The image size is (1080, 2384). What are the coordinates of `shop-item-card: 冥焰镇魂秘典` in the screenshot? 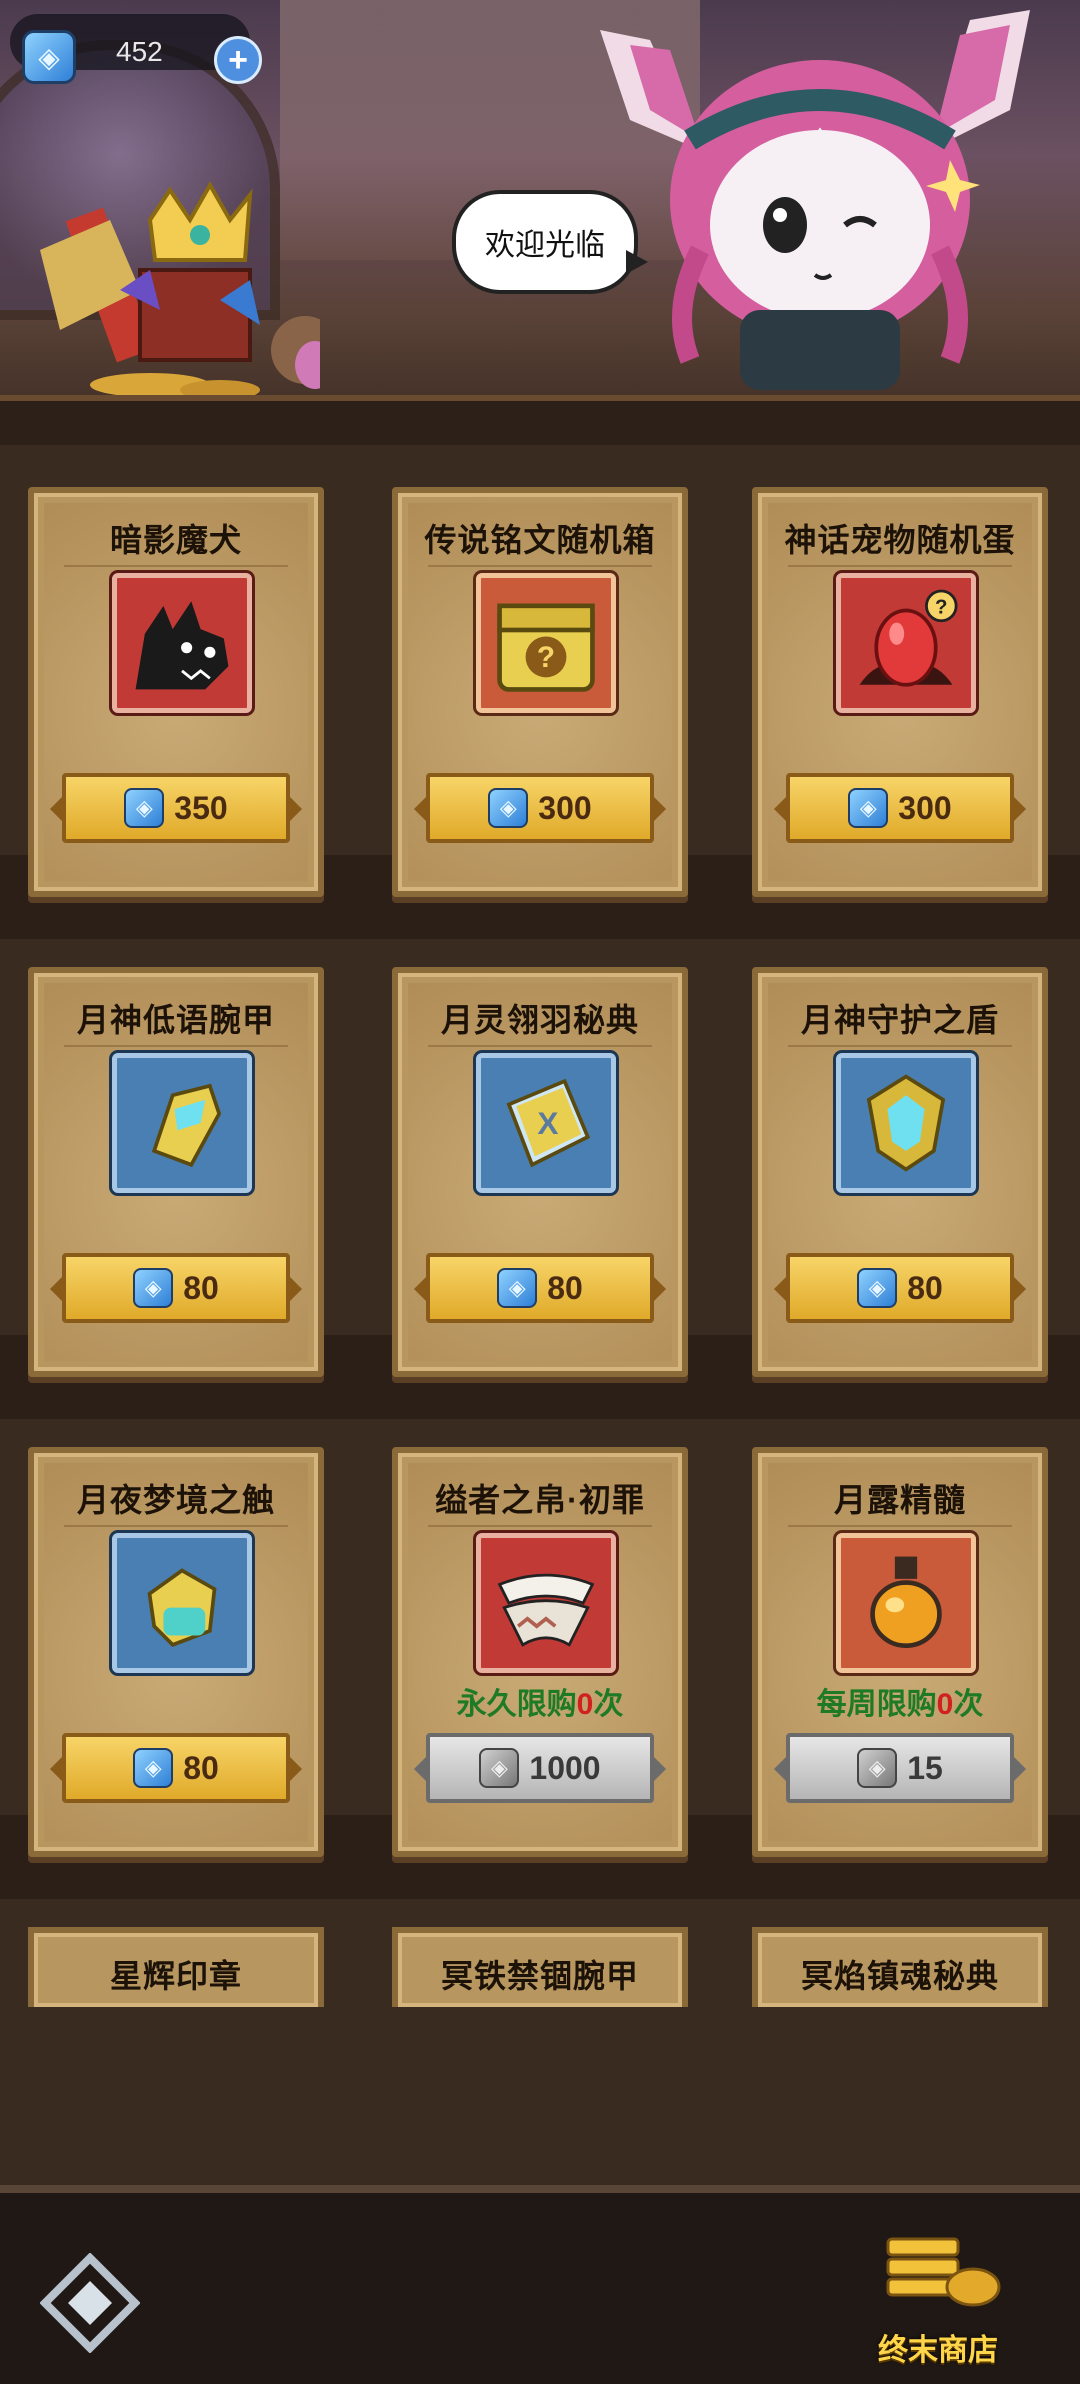 It's located at (900, 1967).